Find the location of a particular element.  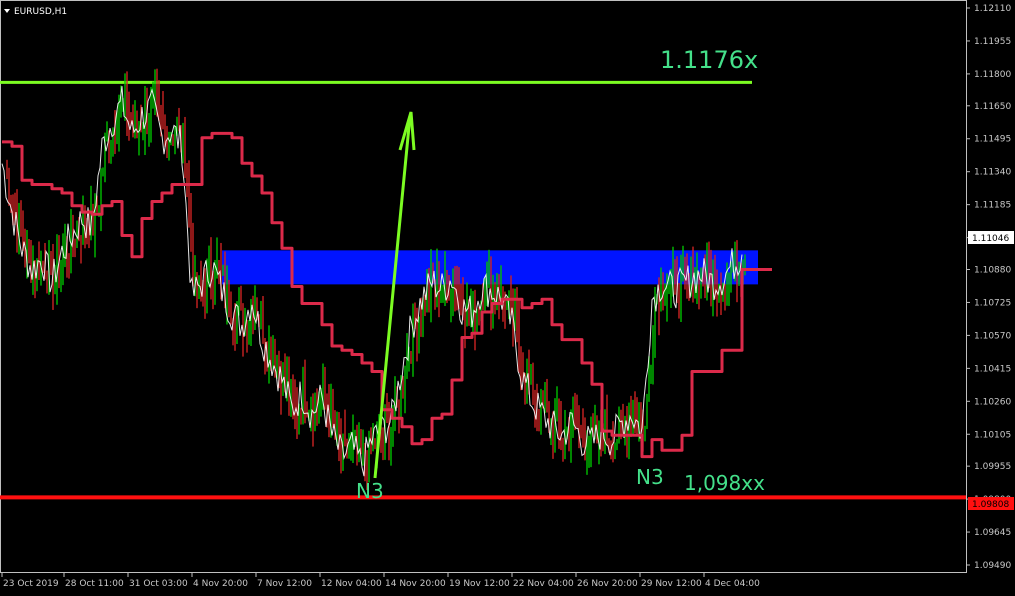

y-tick-label: 1.10415 is located at coordinates (992, 369).